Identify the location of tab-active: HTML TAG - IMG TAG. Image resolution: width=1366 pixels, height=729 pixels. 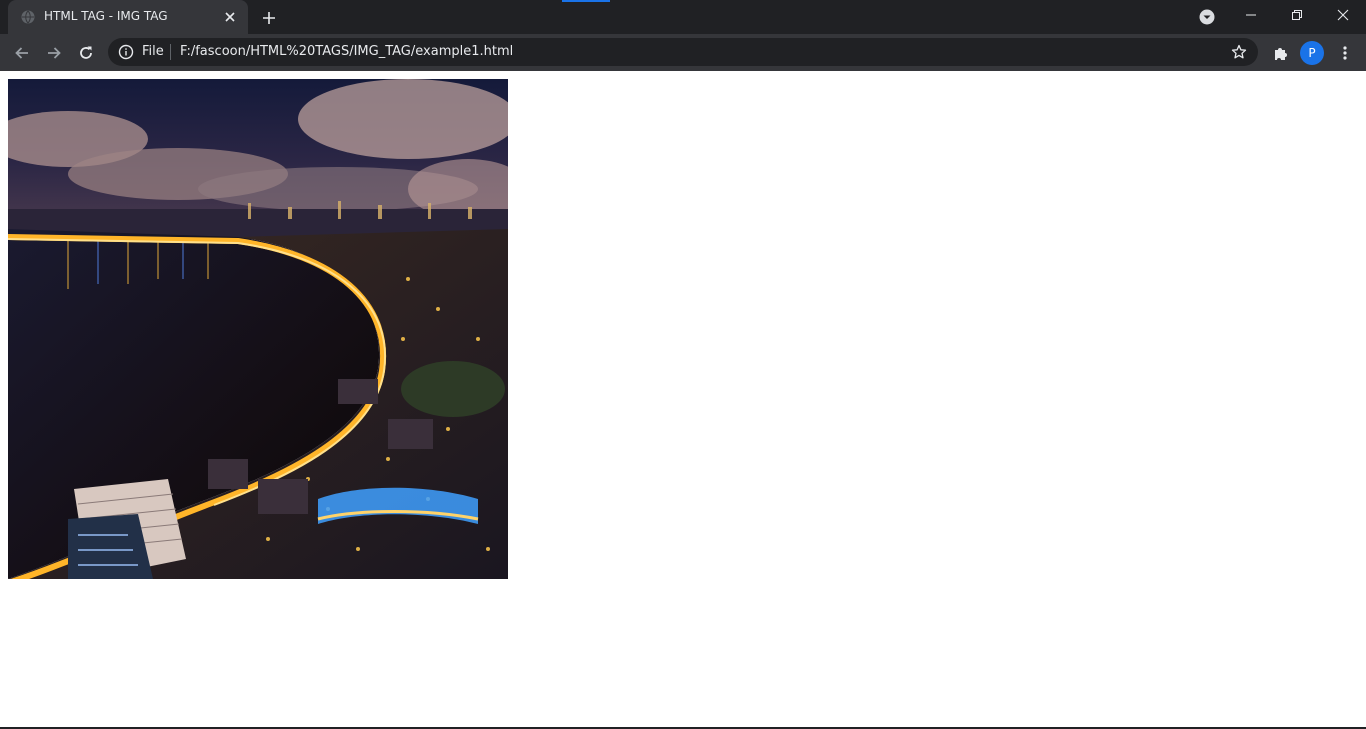
(128, 17).